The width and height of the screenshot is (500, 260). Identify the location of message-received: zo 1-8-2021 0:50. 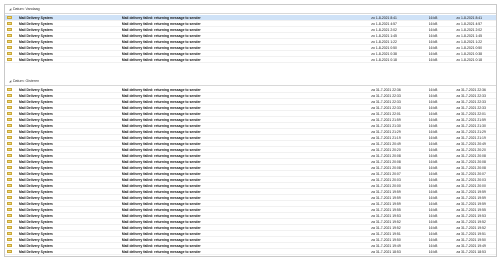
(384, 47).